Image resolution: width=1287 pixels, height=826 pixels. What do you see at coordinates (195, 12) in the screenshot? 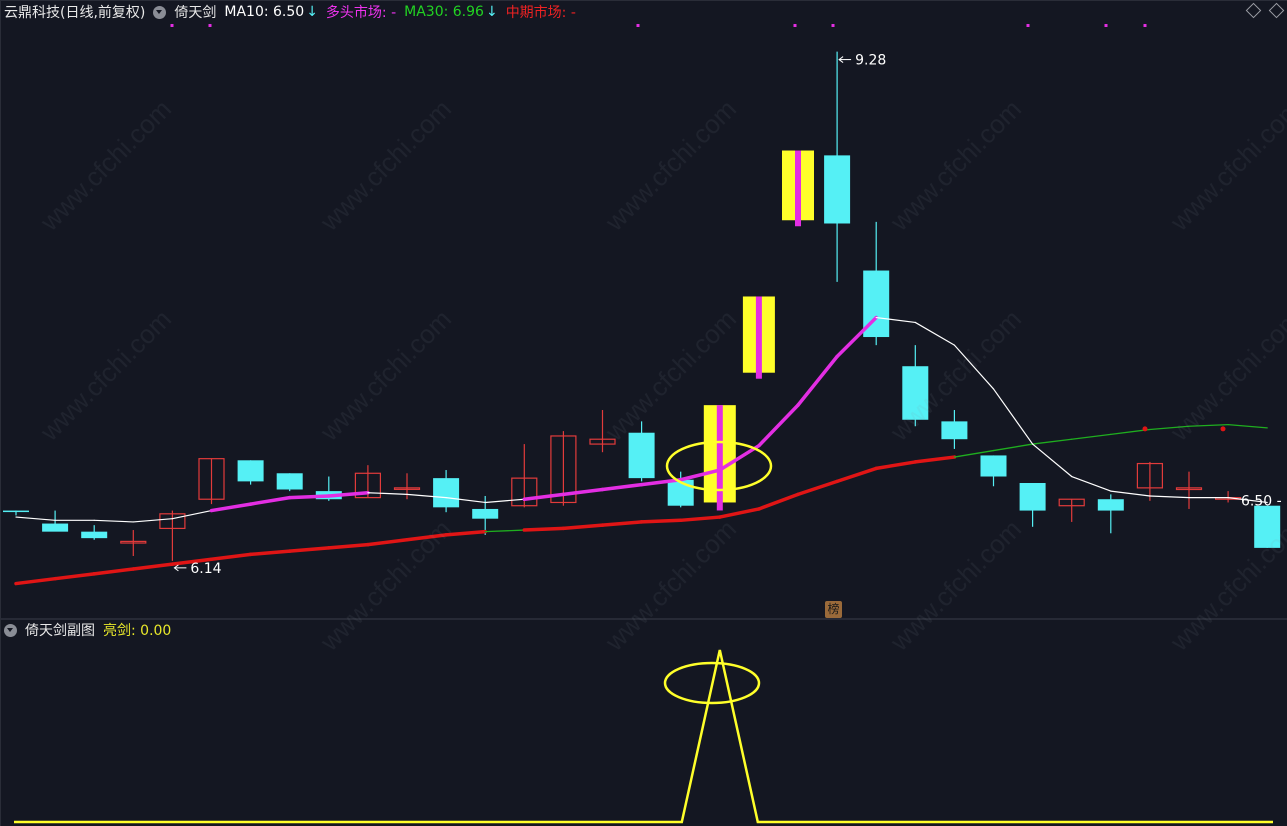
I see `indicator-name: 倚天剑` at bounding box center [195, 12].